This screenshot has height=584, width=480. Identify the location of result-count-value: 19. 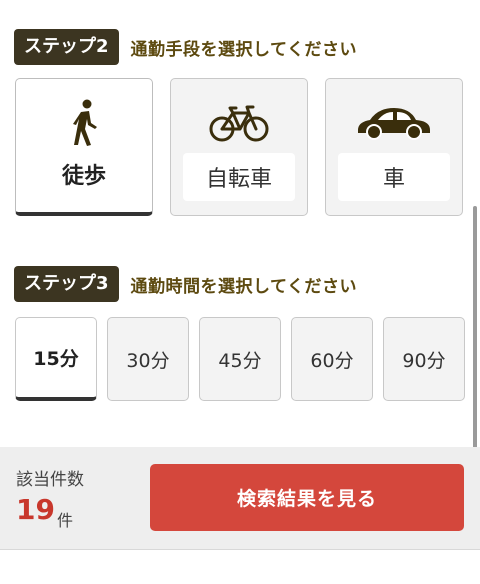
(35, 509).